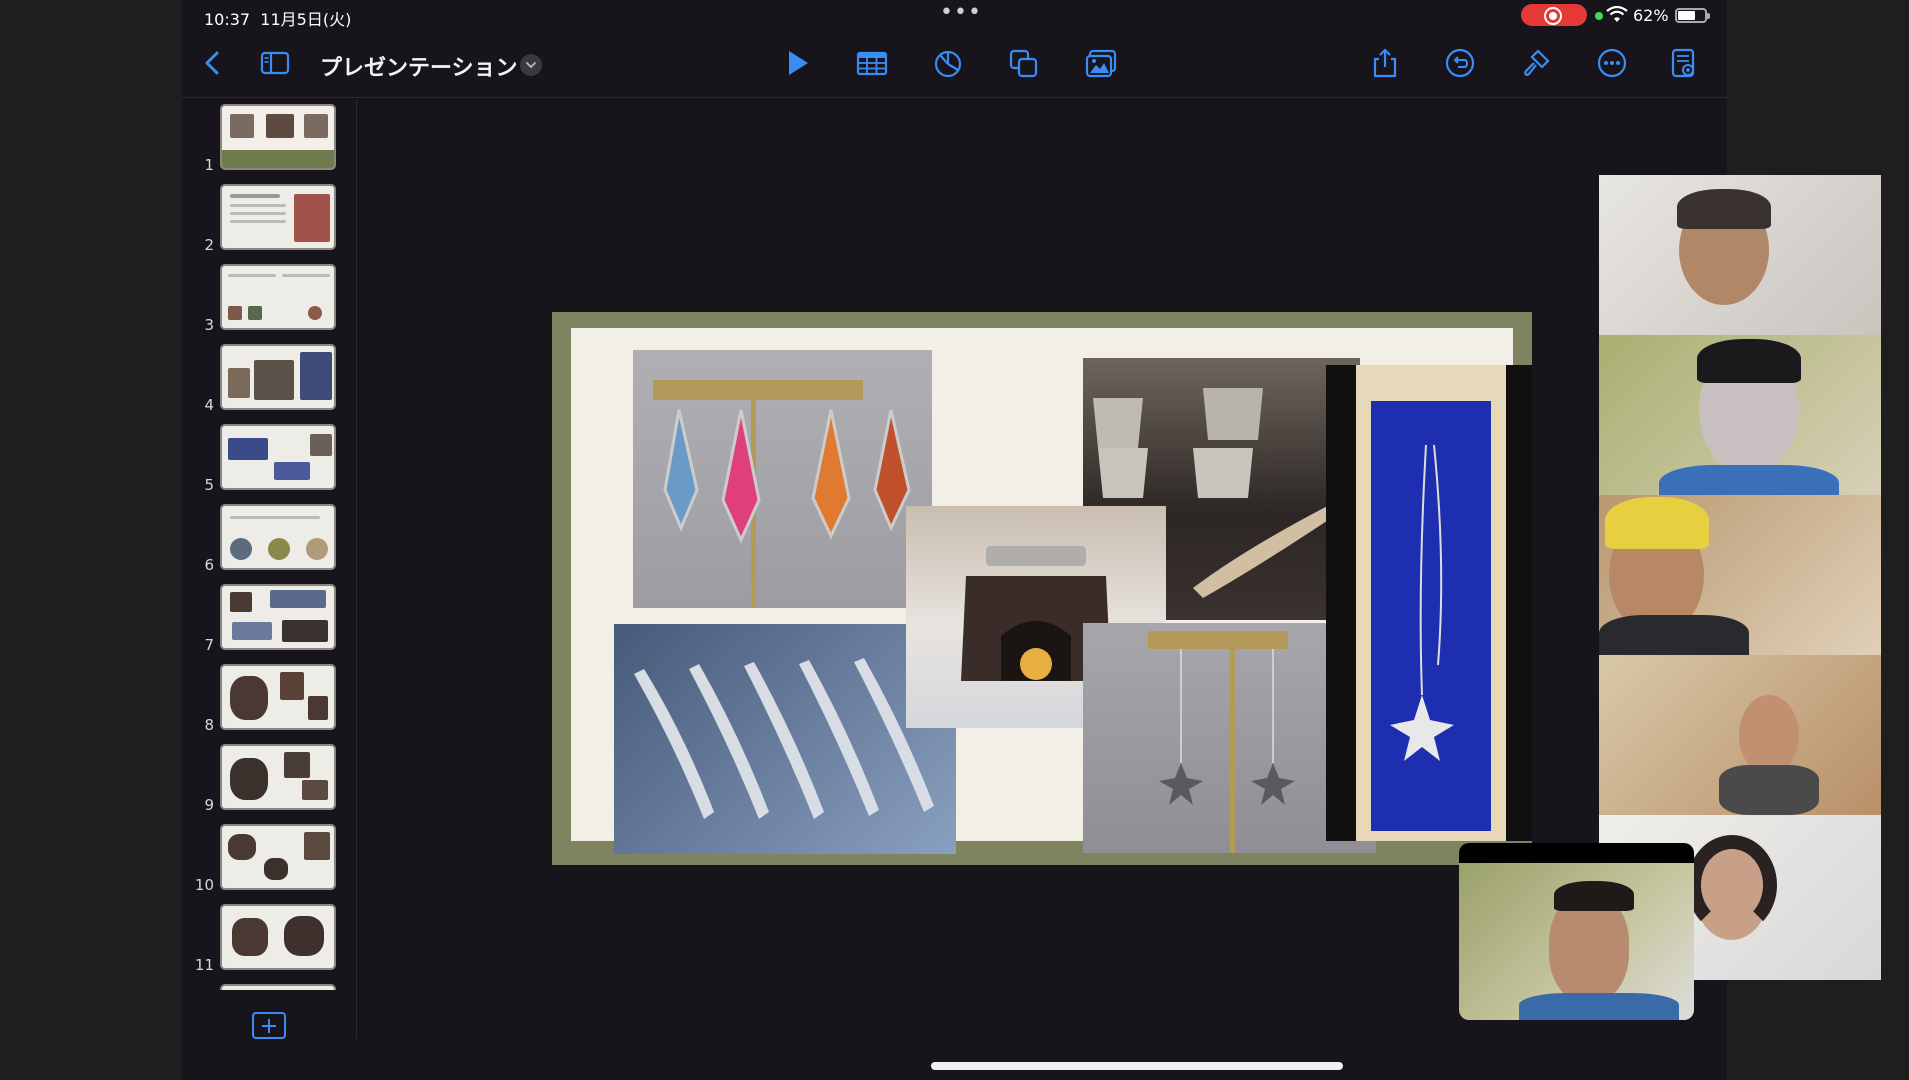 This screenshot has height=1080, width=1909. I want to click on back-chevron-icon, so click(213, 63).